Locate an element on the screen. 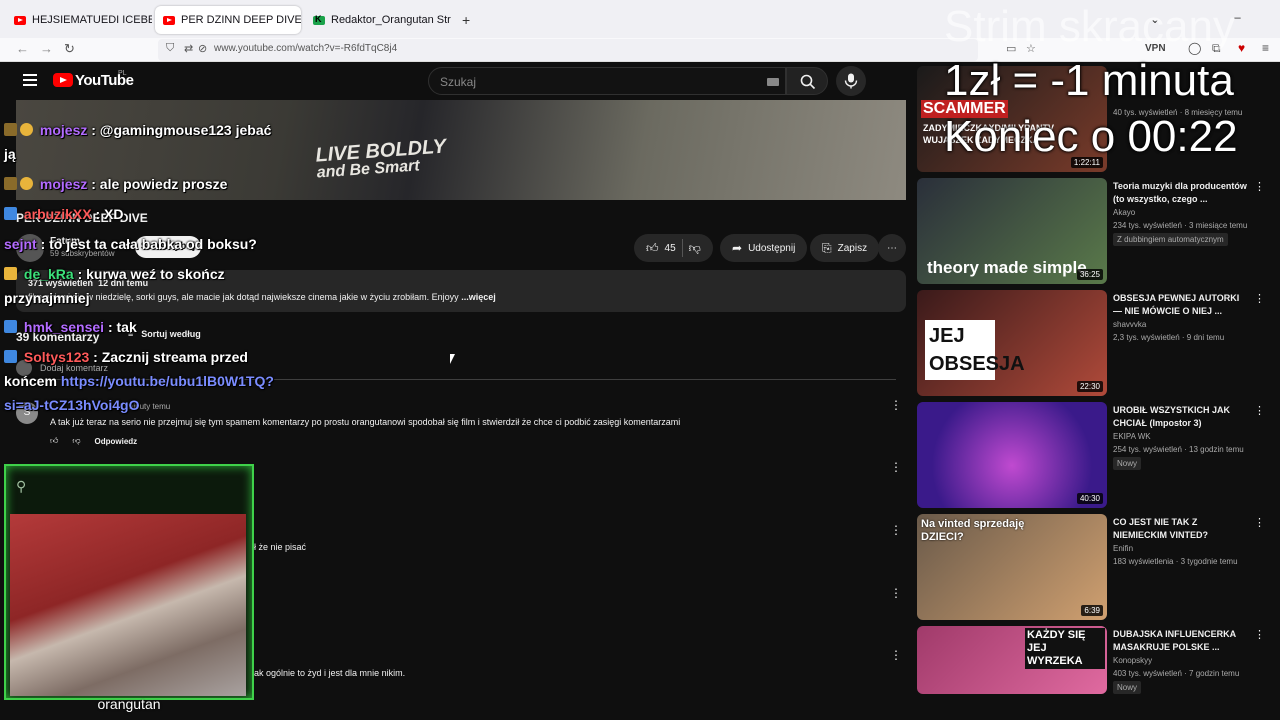 The width and height of the screenshot is (1280, 720). chat-message-continuation: ją is located at coordinates (10, 154).